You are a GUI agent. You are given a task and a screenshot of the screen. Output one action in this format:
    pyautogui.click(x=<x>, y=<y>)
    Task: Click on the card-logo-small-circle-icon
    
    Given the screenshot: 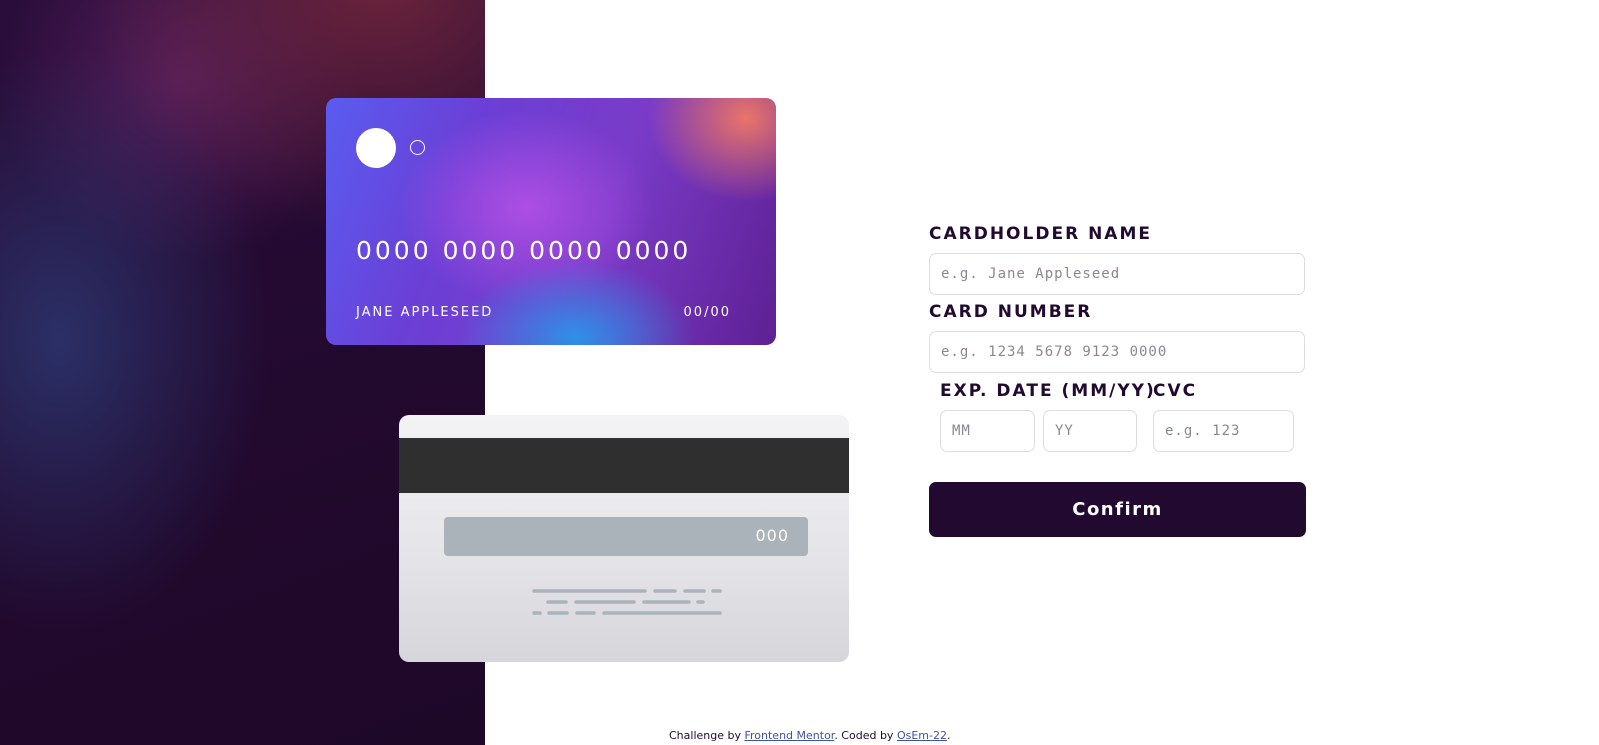 What is the action you would take?
    pyautogui.click(x=417, y=147)
    